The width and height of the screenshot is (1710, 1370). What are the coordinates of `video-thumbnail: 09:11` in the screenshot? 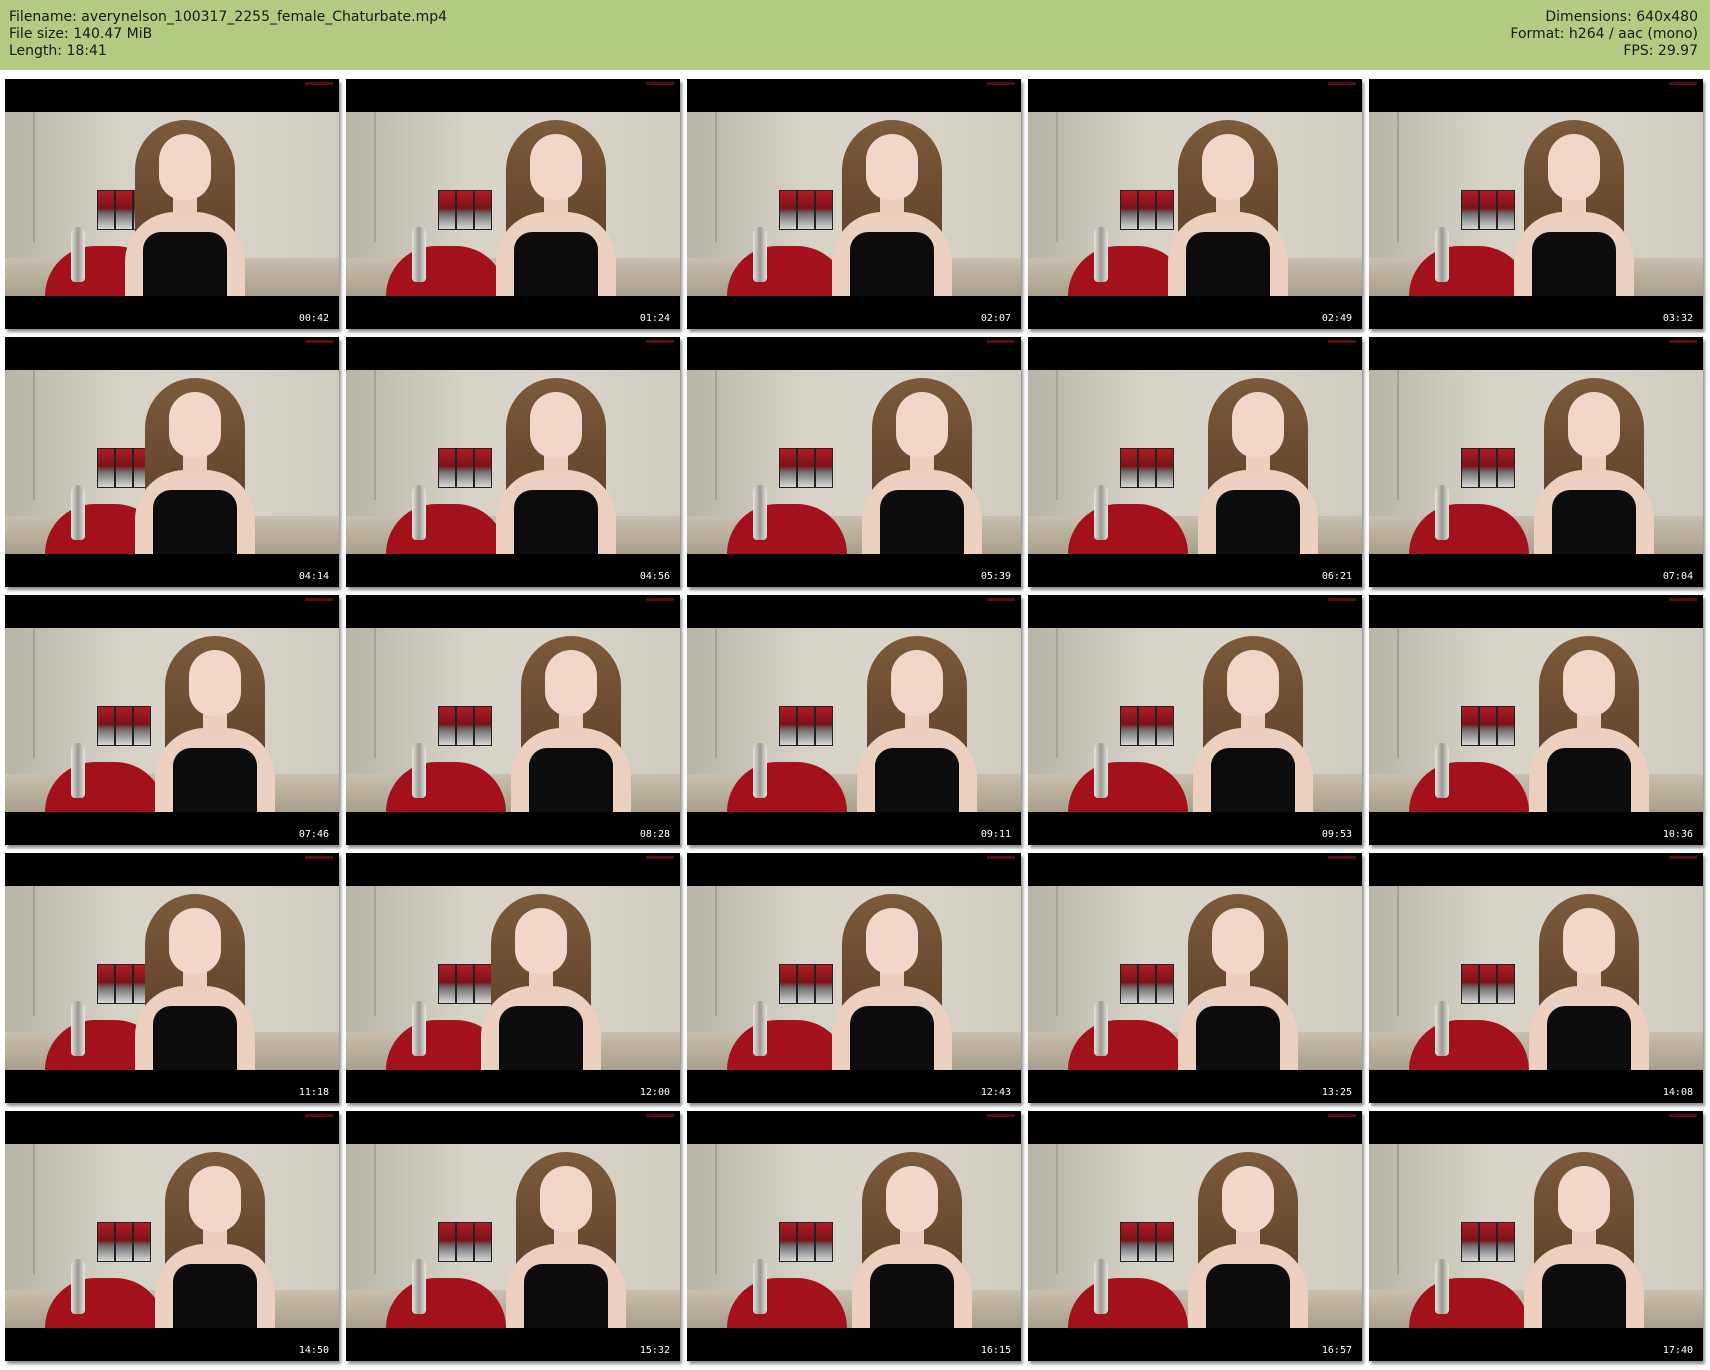 It's located at (854, 720).